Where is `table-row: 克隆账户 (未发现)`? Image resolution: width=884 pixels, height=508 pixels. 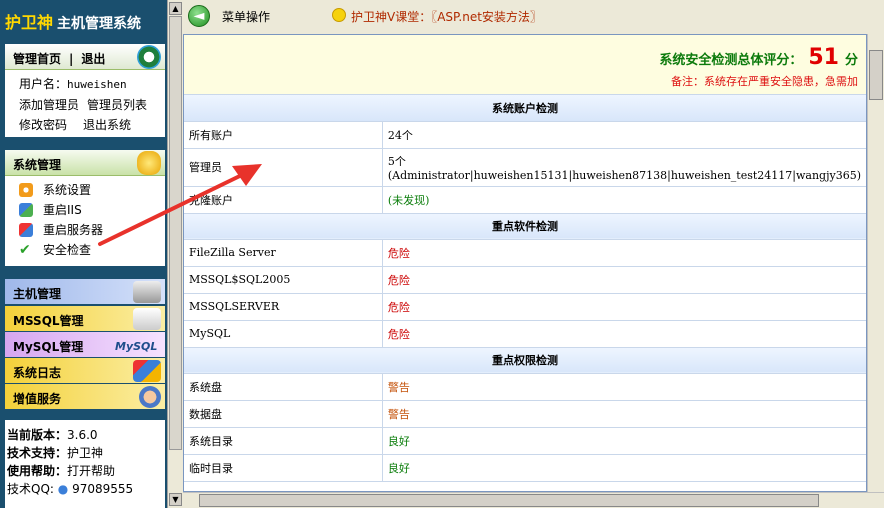 table-row: 克隆账户 (未发现) is located at coordinates (525, 200).